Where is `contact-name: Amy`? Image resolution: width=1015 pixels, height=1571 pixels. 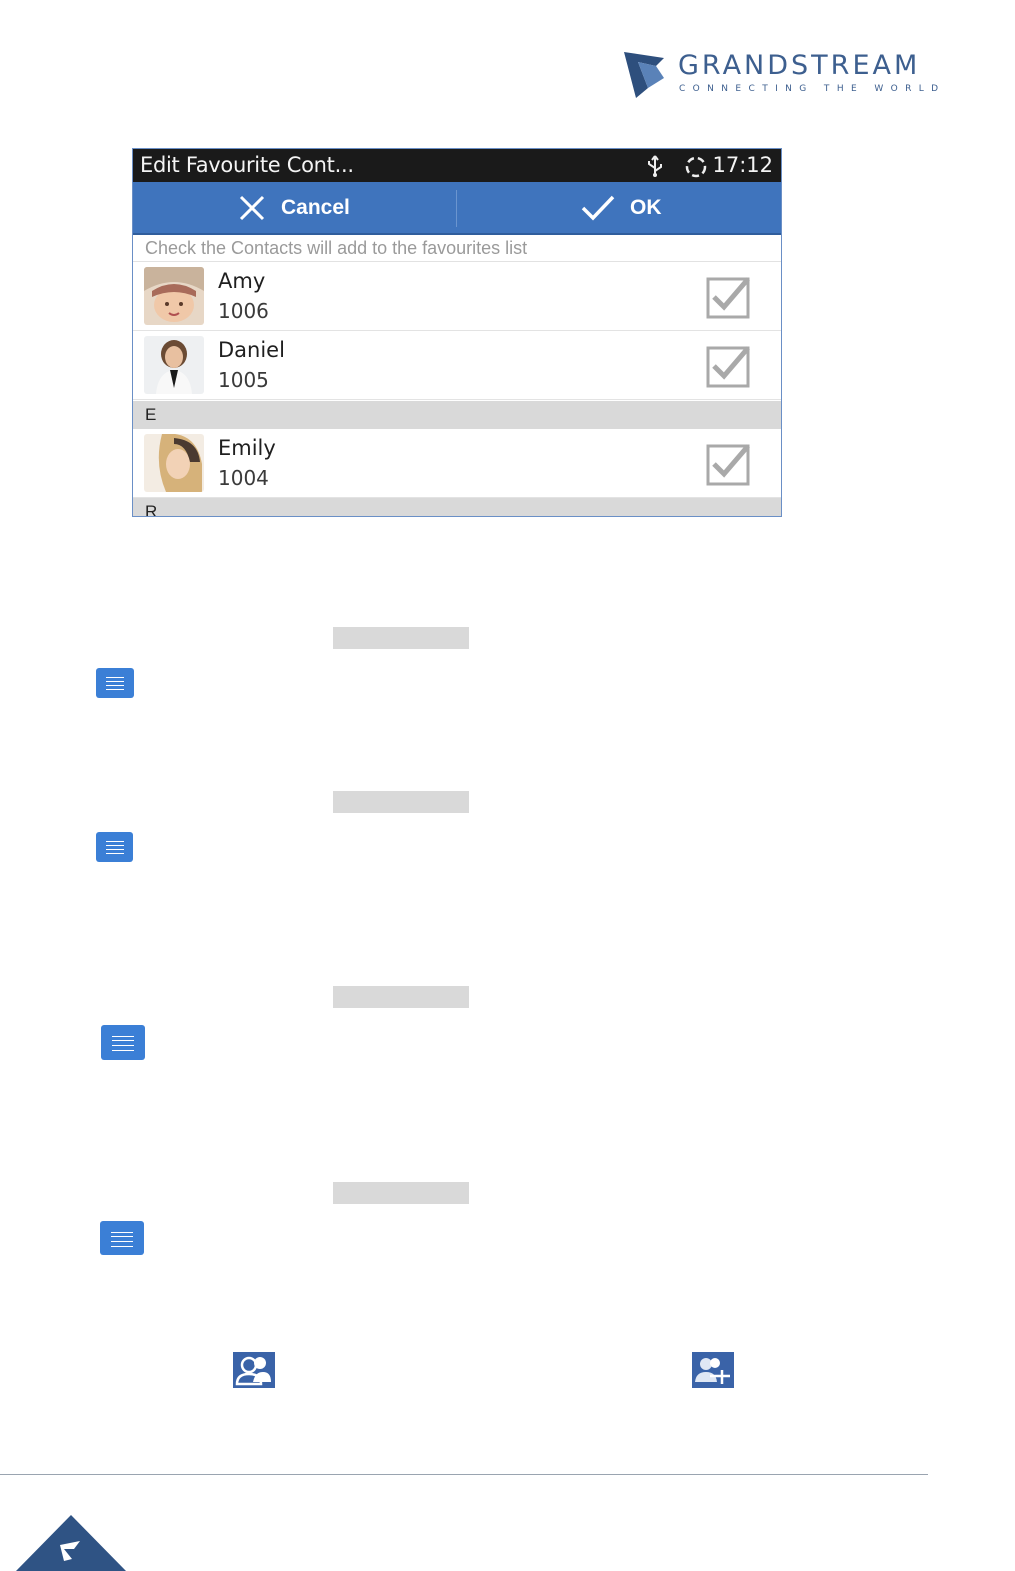
contact-name: Amy is located at coordinates (242, 281).